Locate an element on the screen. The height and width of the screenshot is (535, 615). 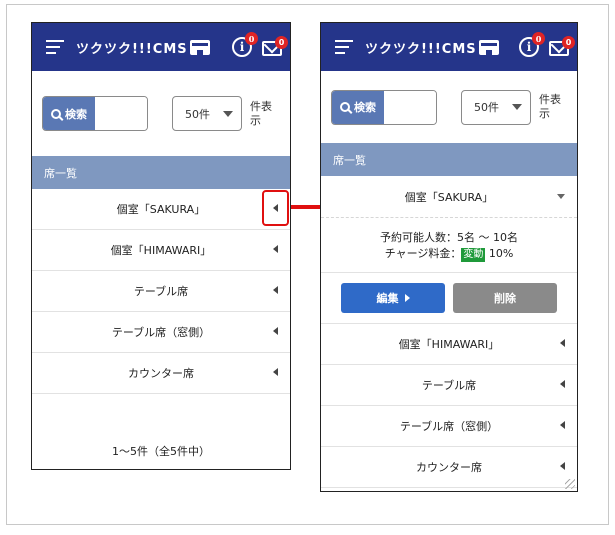
delete-button-label: 削除 is located at coordinates (505, 298).